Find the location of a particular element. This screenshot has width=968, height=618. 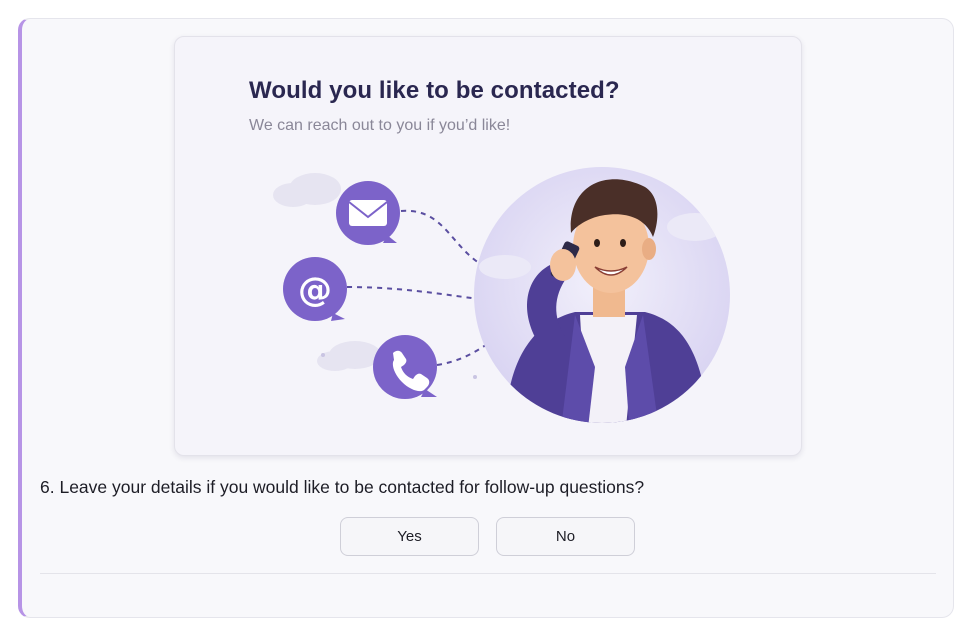

illustration-subtitle: We can reach out to you if you’d like! is located at coordinates (380, 125).